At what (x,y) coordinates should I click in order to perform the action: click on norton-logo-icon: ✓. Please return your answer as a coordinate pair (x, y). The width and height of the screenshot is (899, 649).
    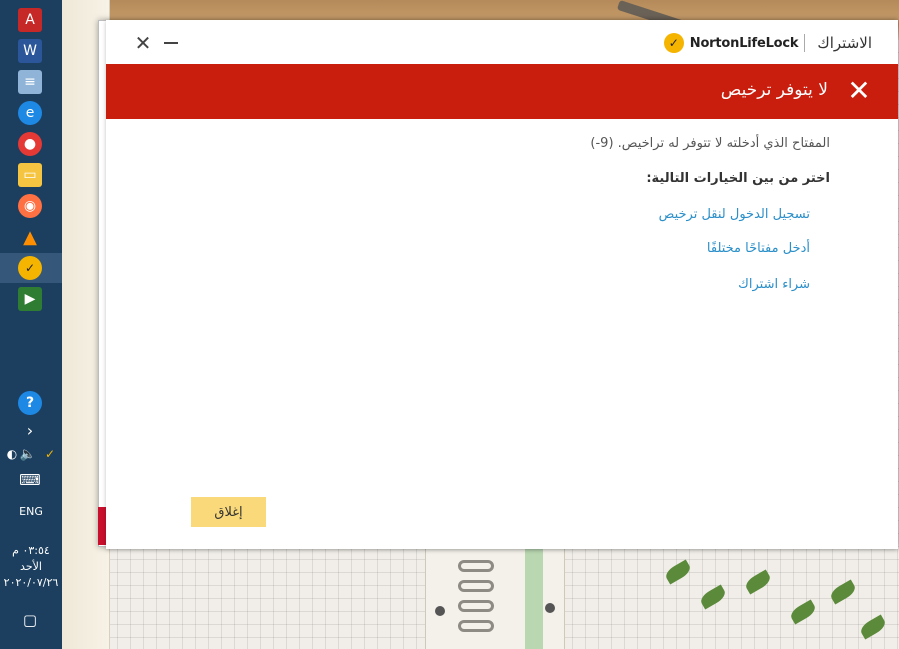
    Looking at the image, I should click on (673, 43).